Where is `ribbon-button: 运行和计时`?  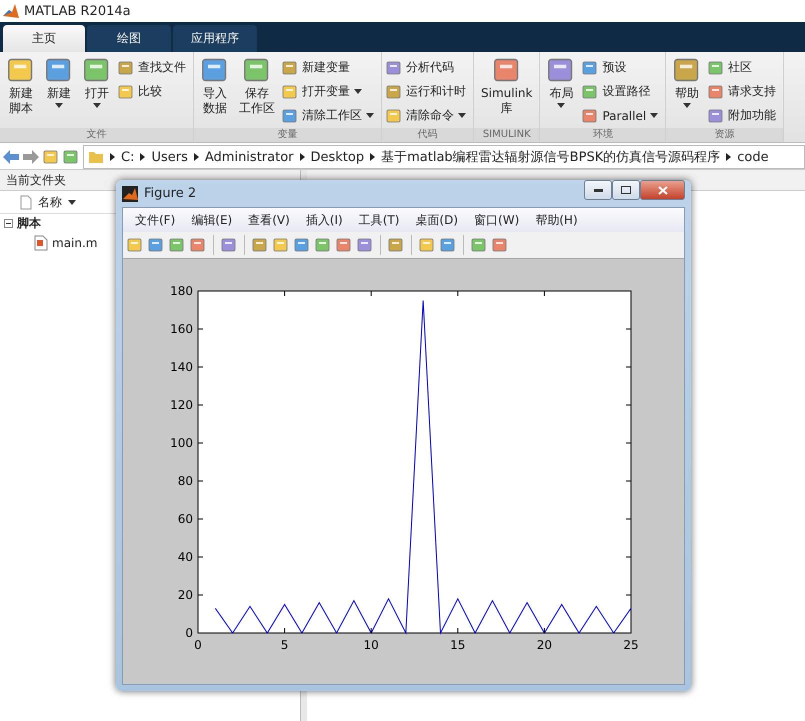
ribbon-button: 运行和计时 is located at coordinates (427, 91).